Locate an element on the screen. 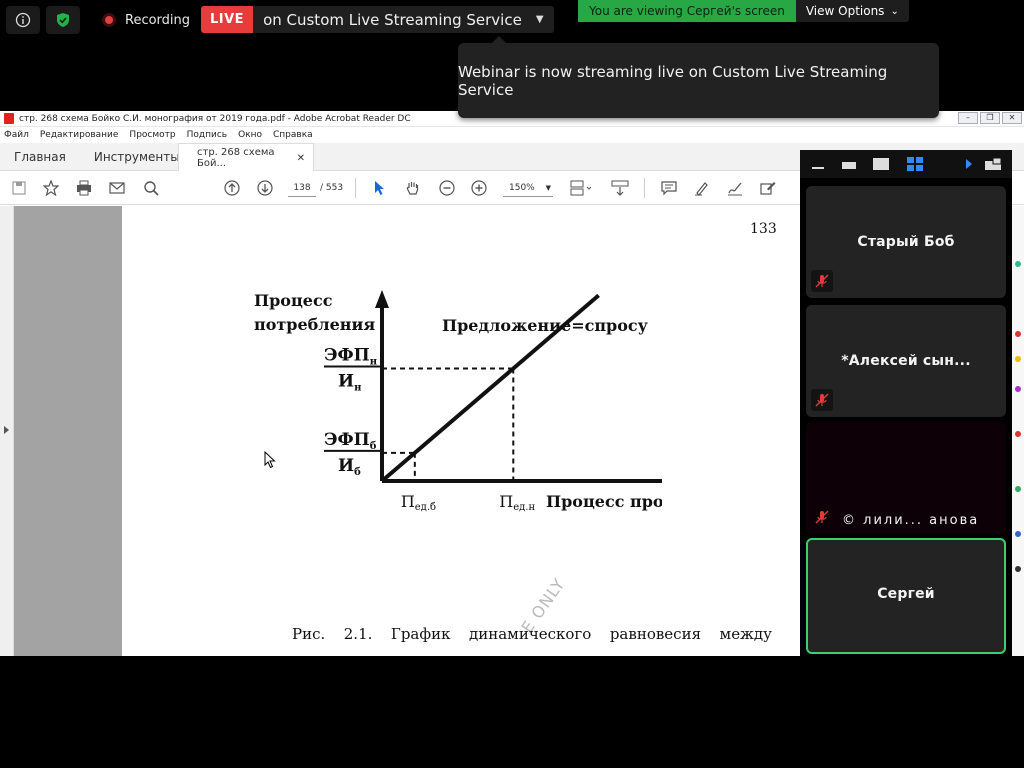 This screenshot has width=1024, height=768. strip-view-icon is located at coordinates (849, 164).